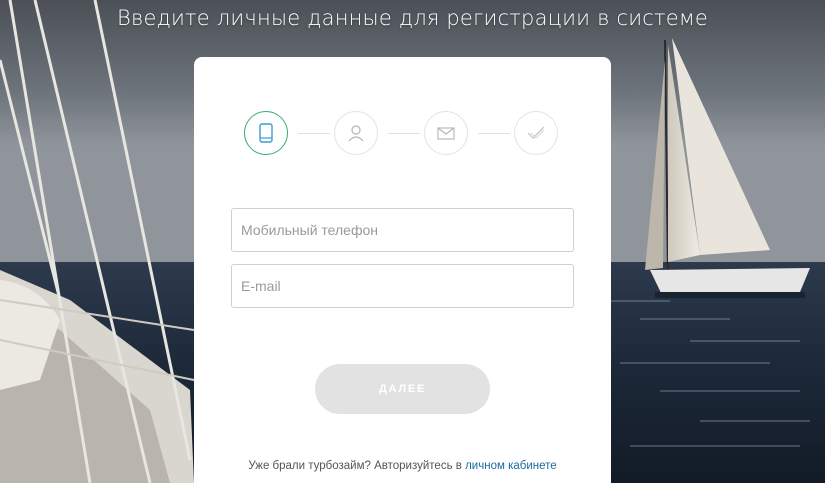 This screenshot has width=825, height=497. I want to click on step-phone, so click(266, 133).